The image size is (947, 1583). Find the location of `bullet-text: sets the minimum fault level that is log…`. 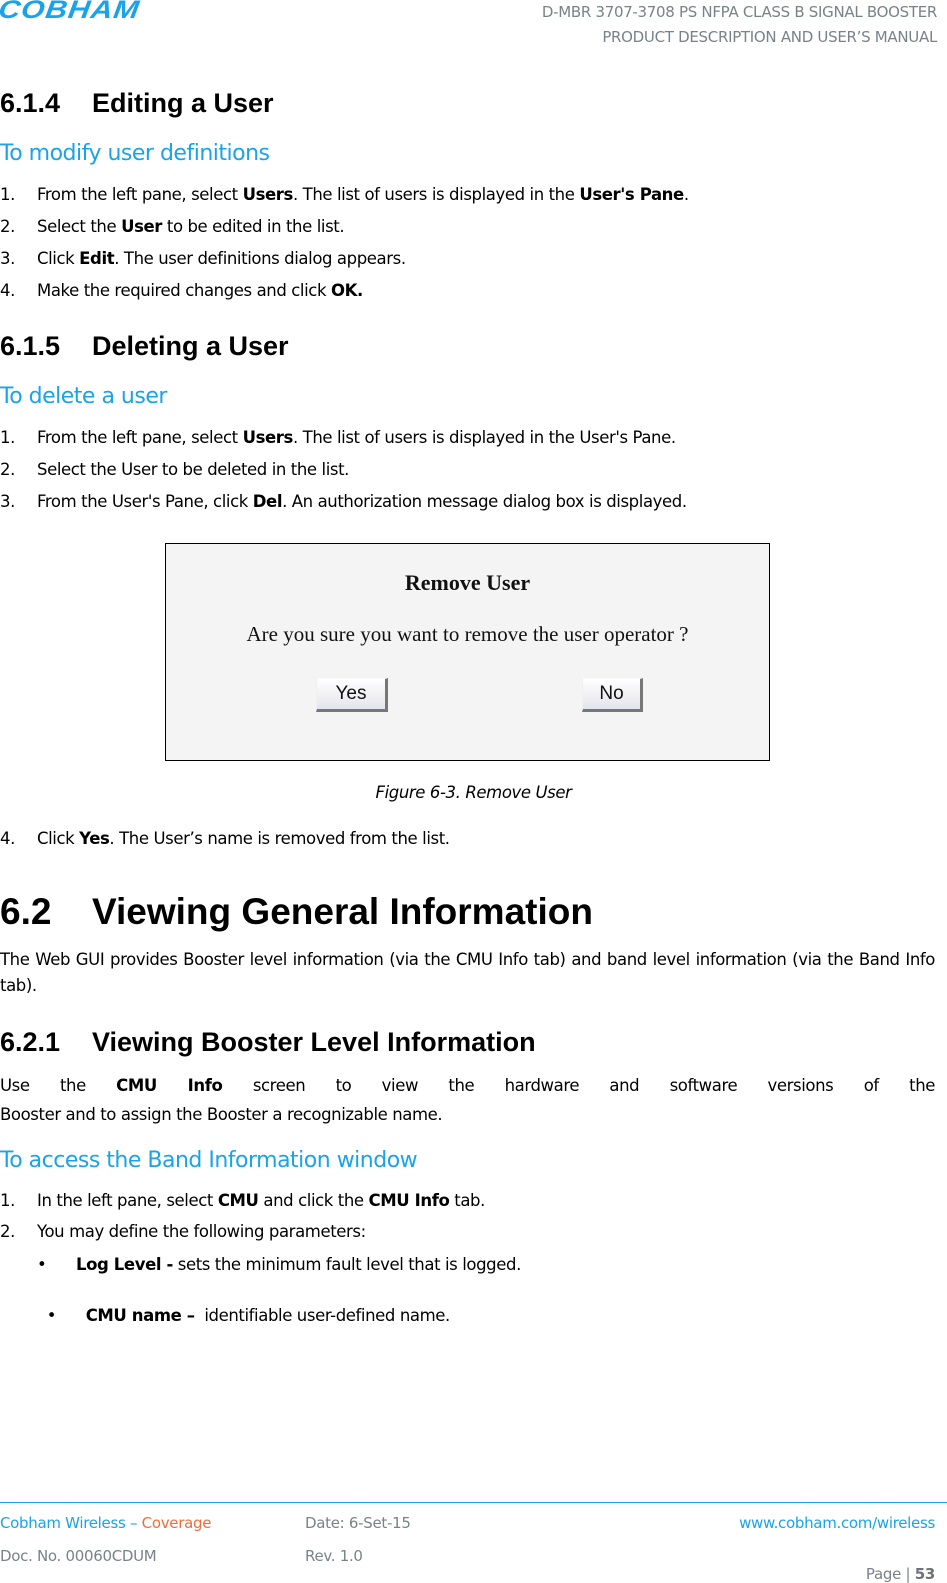

bullet-text: sets the minimum fault level that is log… is located at coordinates (347, 1264).